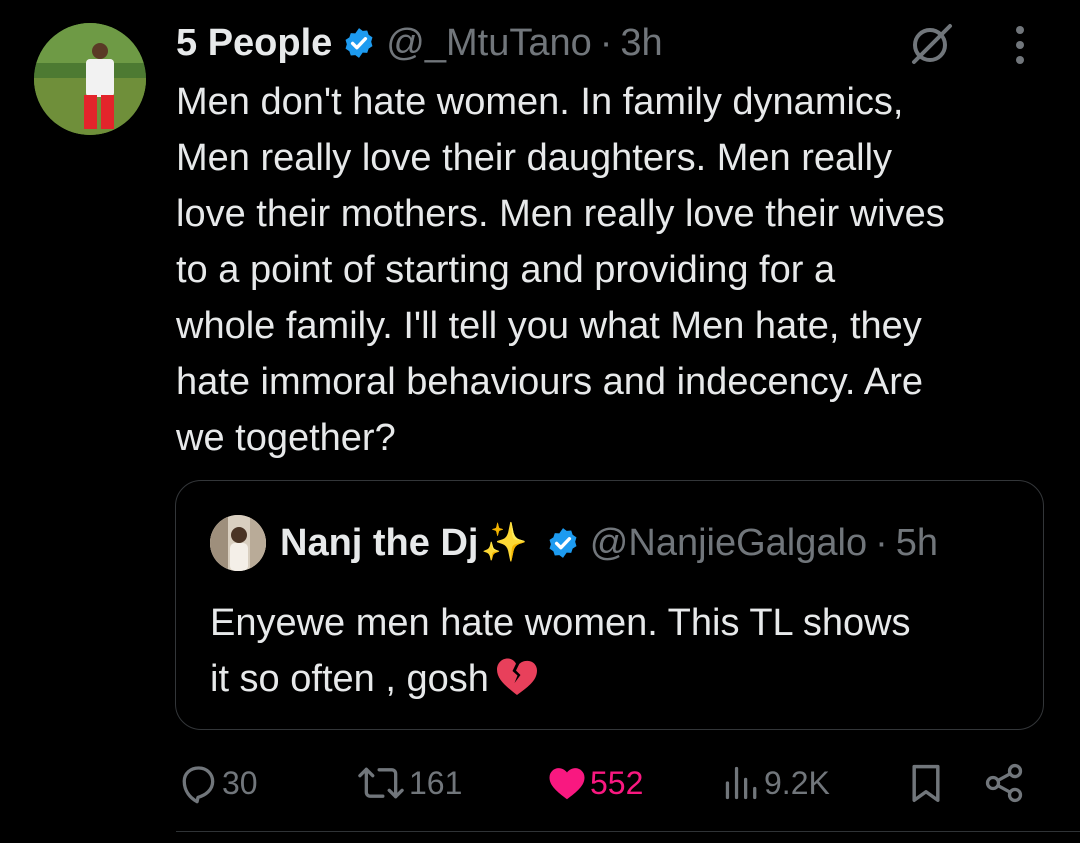 The image size is (1080, 843). I want to click on bookmark-button, so click(926, 783).